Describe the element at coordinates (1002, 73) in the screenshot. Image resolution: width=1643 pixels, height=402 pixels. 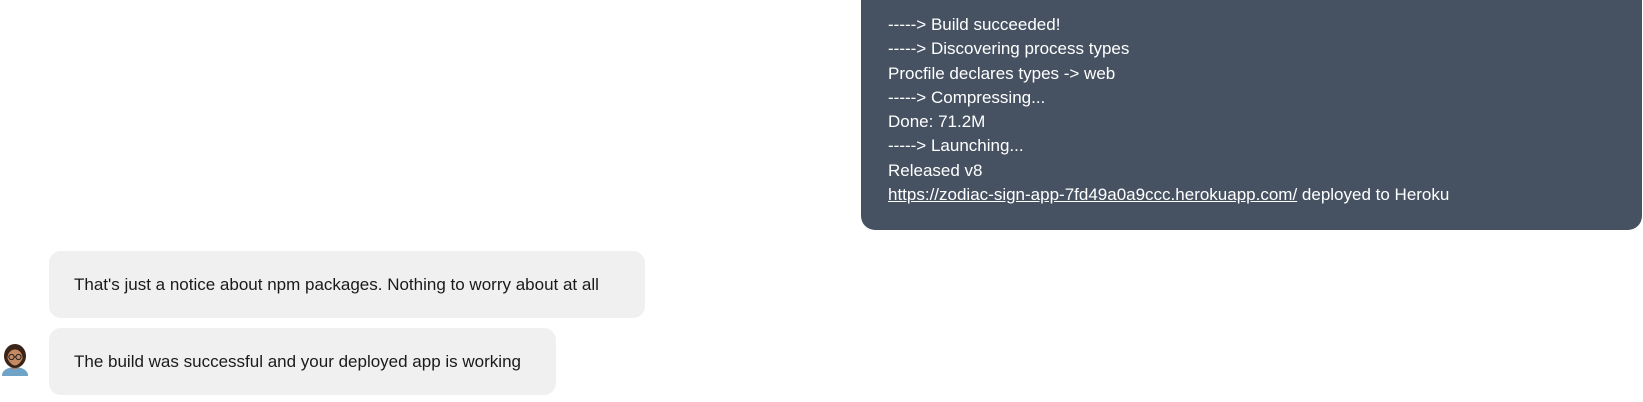
I see `log-line: Procfile declares types -> web` at that location.